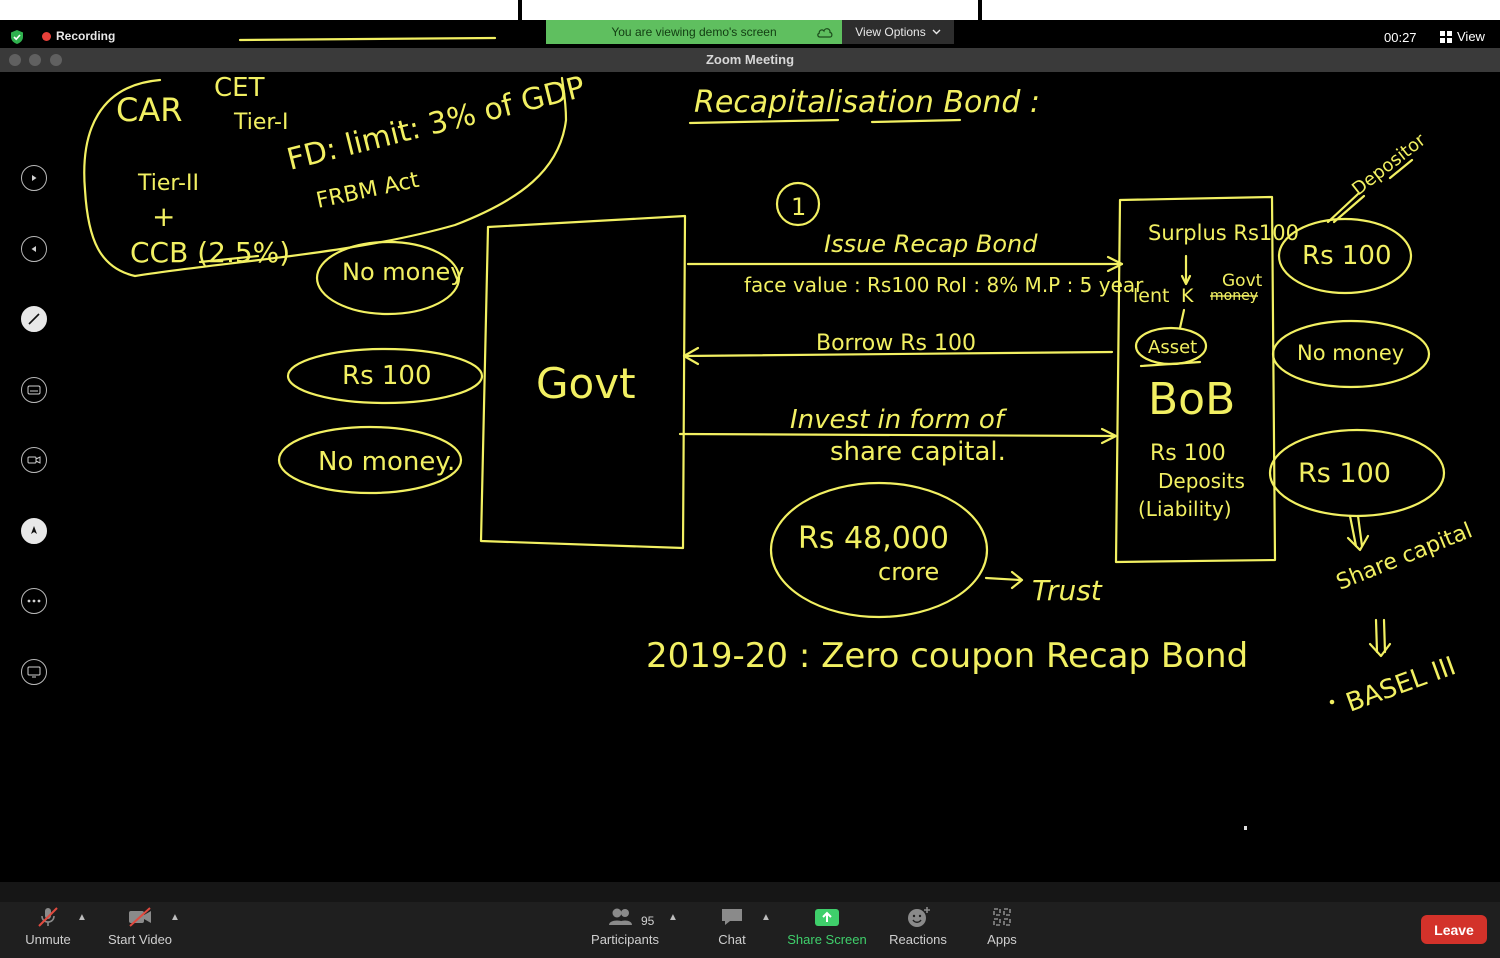 This screenshot has height=958, width=1500. Describe the element at coordinates (1401, 684) in the screenshot. I see `basel-text: BASEL III` at that location.